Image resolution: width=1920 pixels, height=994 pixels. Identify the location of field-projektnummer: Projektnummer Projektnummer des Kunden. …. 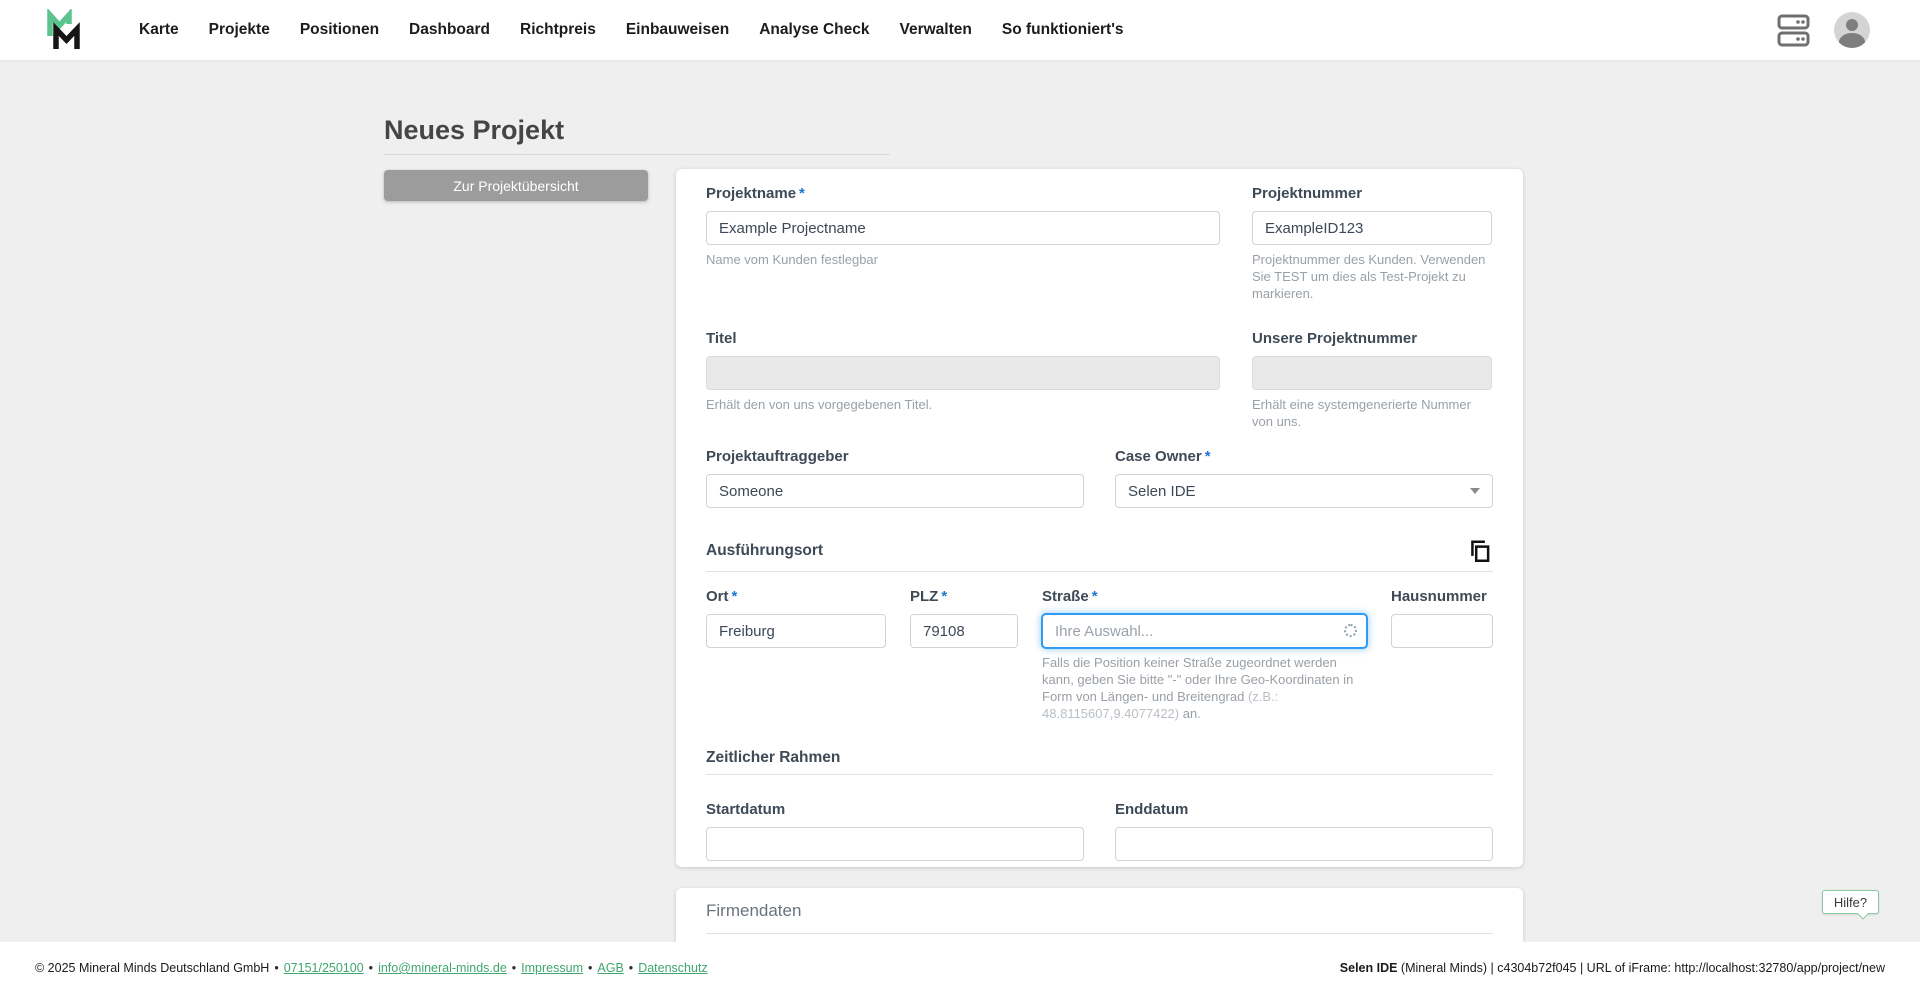
(1372, 243).